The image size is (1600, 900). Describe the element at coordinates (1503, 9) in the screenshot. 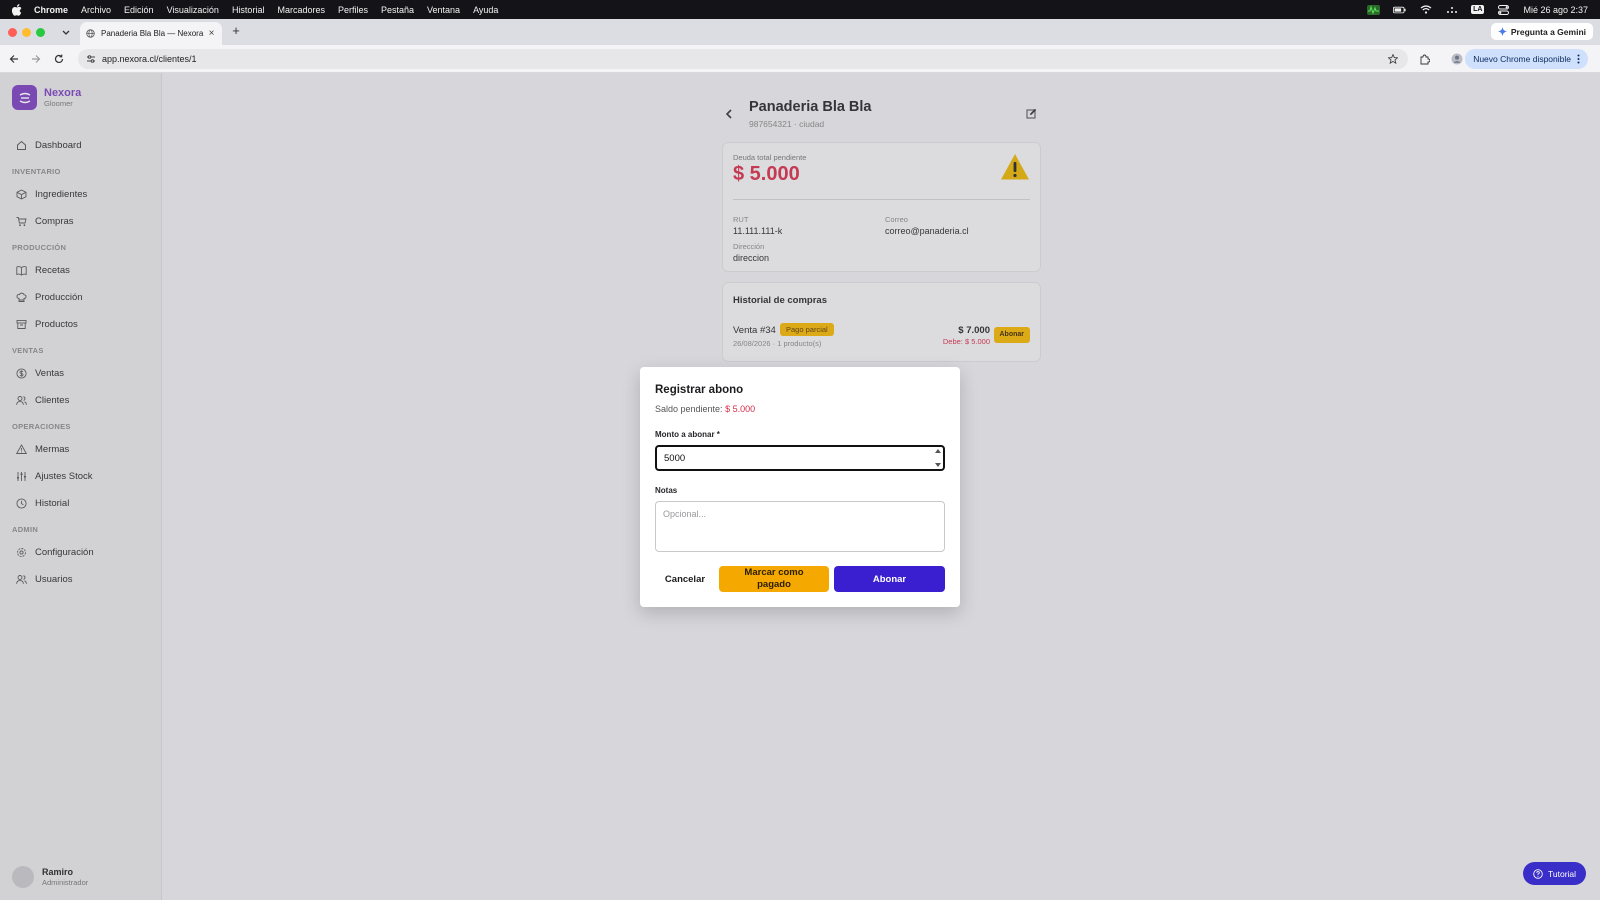

I see `control-center-icon` at that location.